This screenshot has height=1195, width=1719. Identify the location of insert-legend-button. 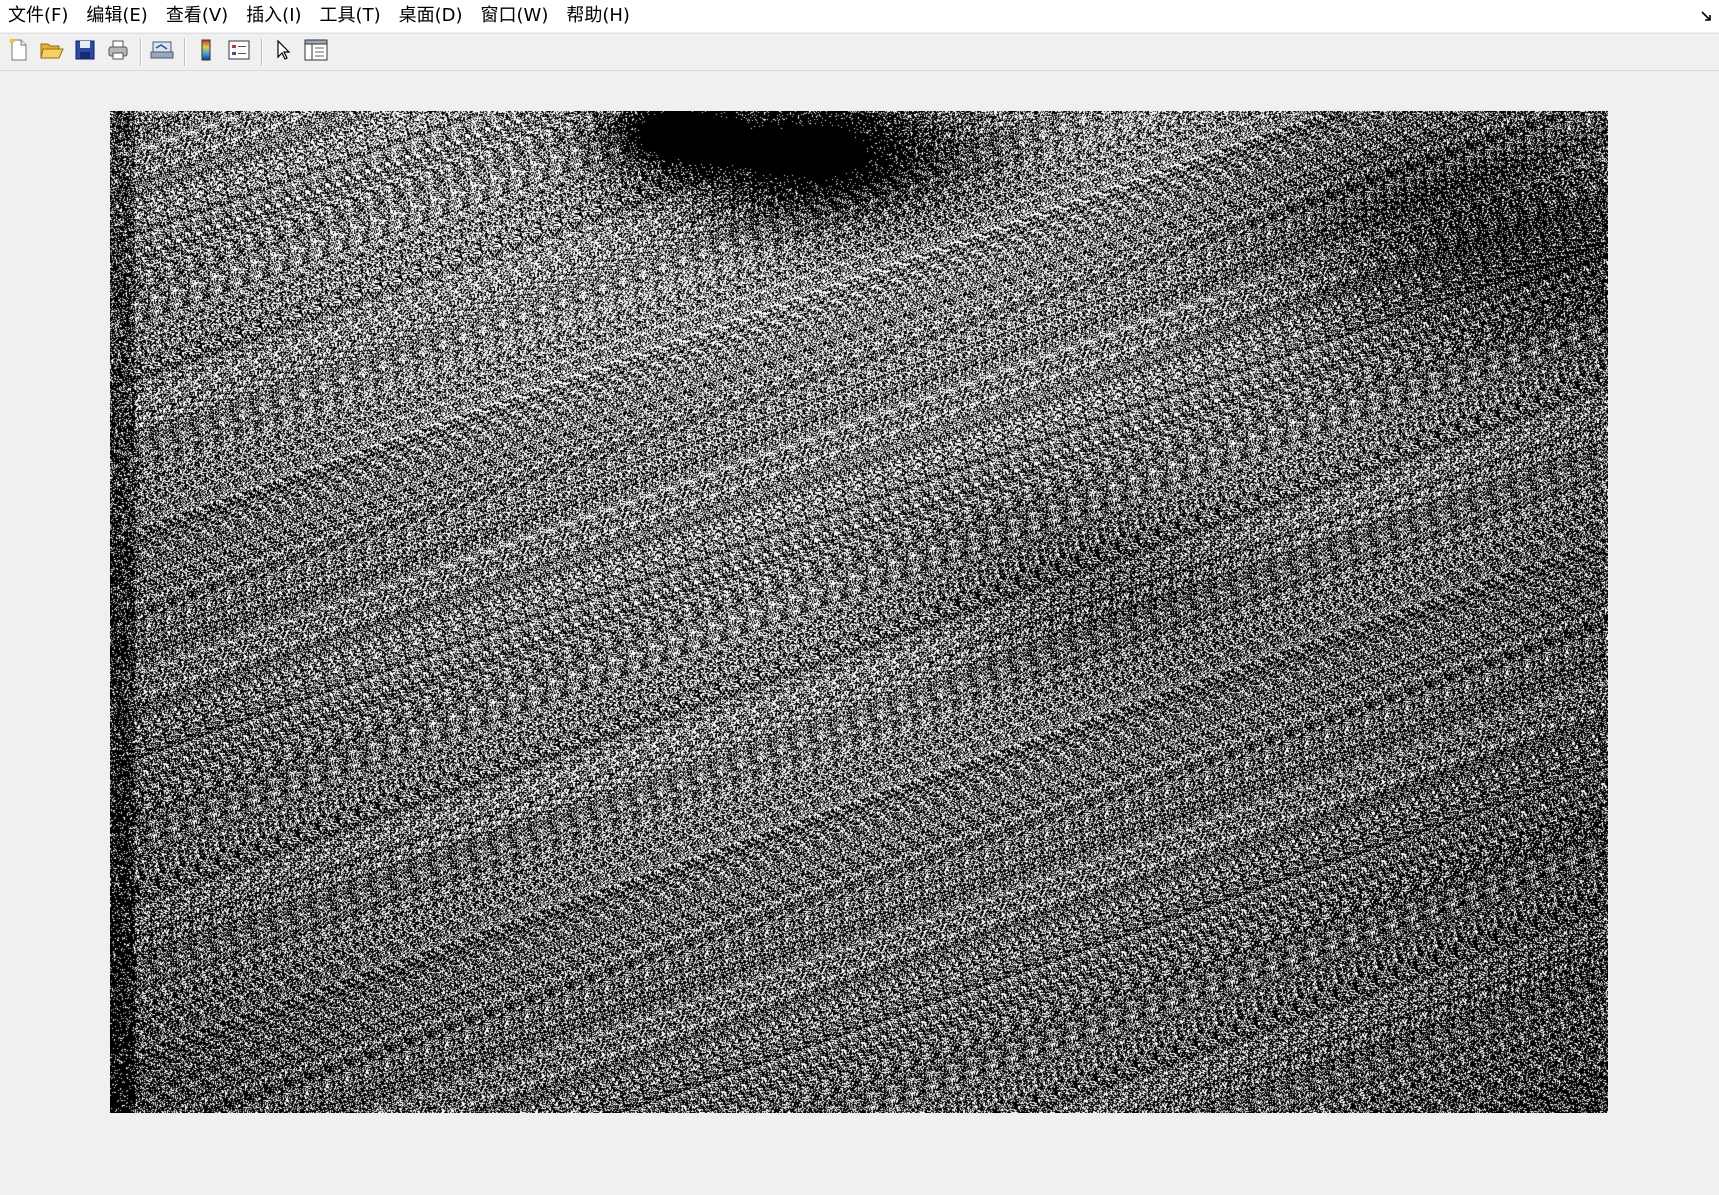
(239, 52).